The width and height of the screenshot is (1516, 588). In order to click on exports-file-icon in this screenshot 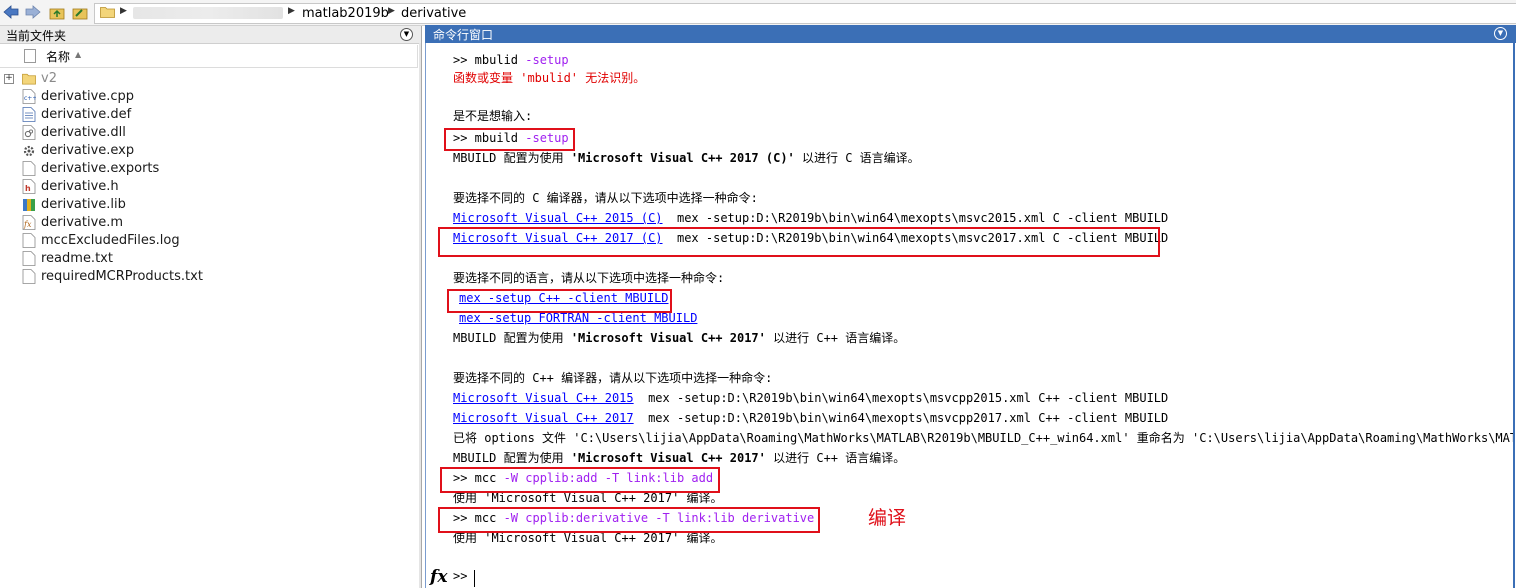, I will do `click(29, 168)`.